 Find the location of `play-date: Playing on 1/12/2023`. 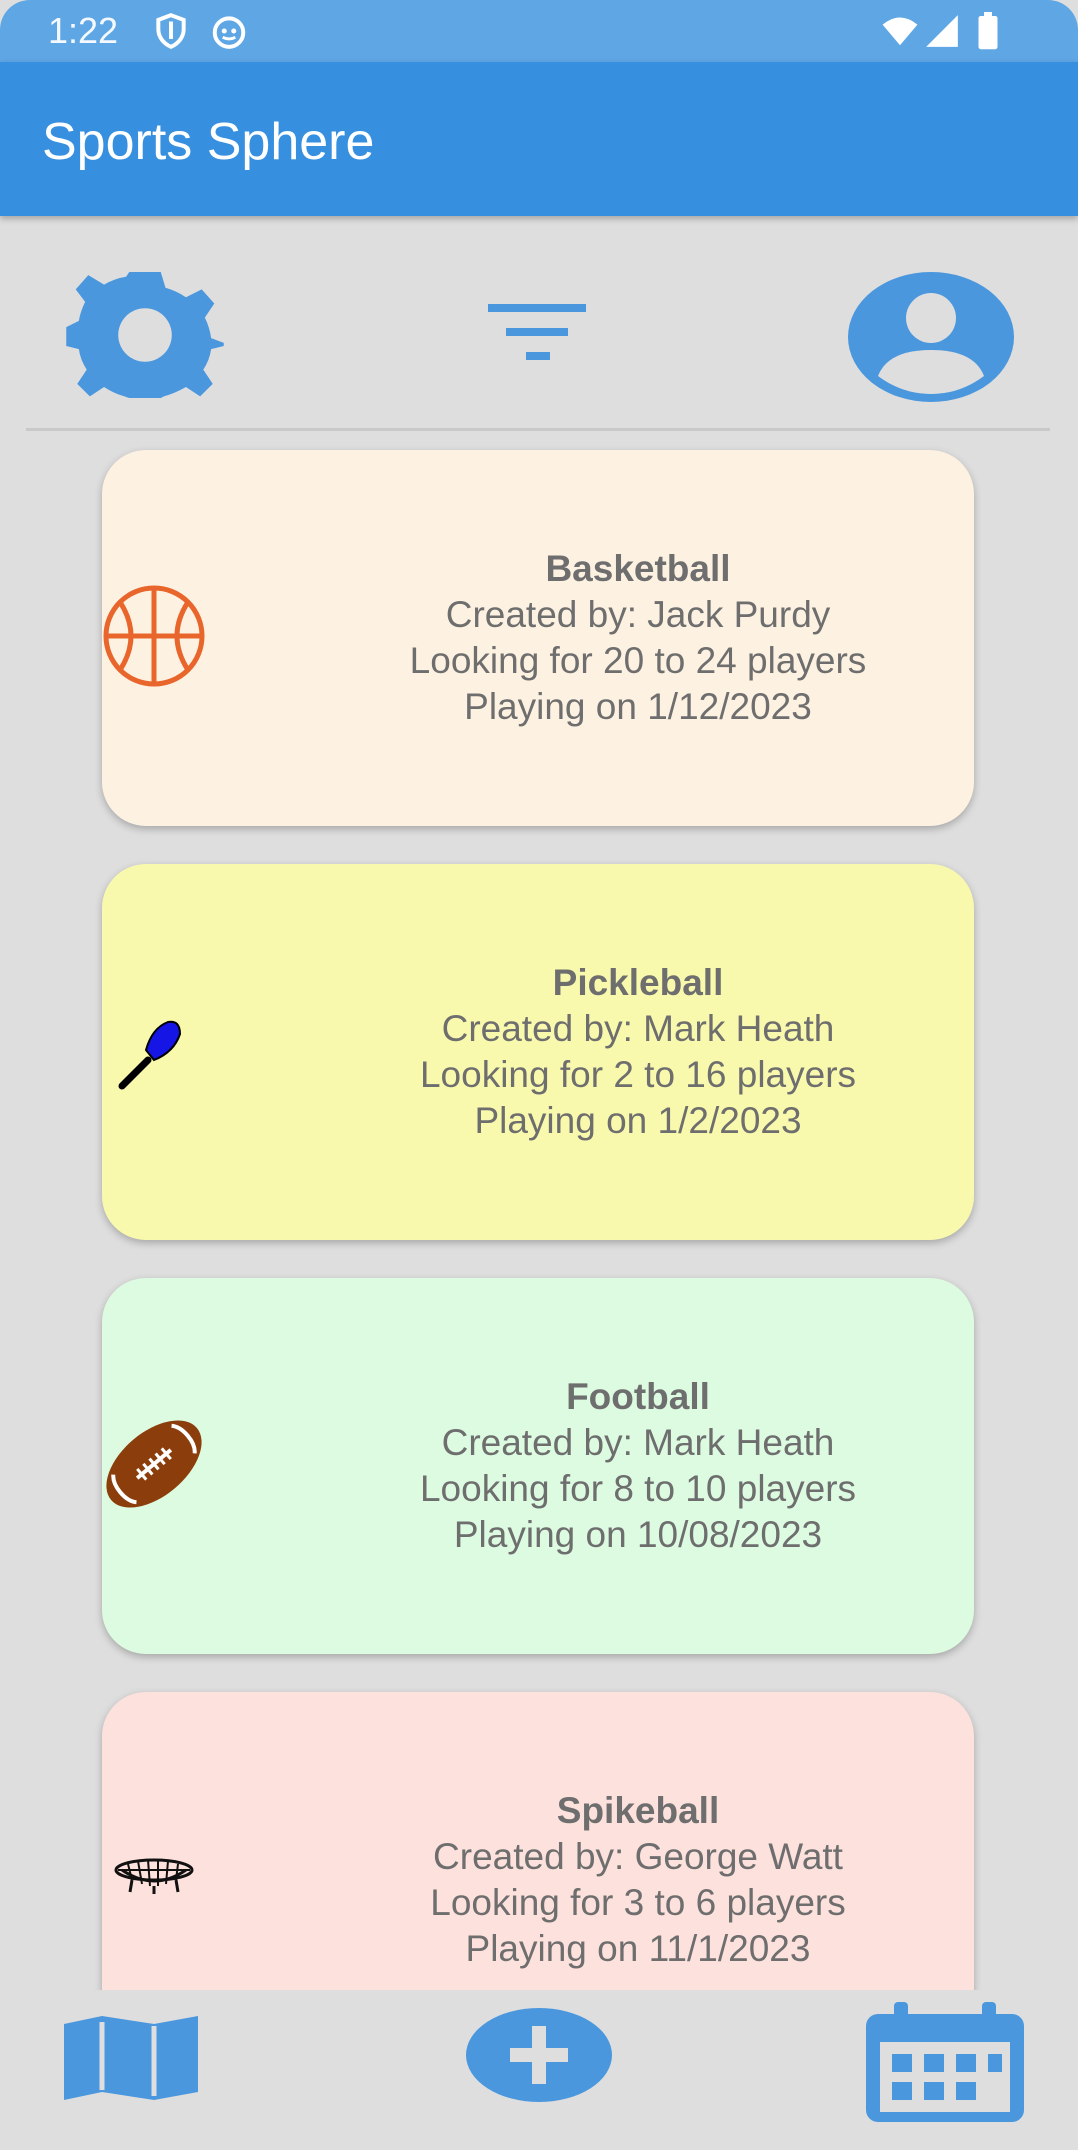

play-date: Playing on 1/12/2023 is located at coordinates (638, 706).